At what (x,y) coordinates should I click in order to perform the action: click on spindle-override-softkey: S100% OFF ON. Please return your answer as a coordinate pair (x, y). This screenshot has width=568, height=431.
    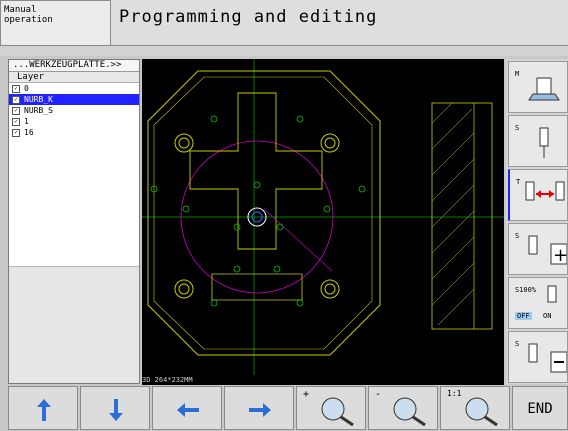
    Looking at the image, I should click on (538, 303).